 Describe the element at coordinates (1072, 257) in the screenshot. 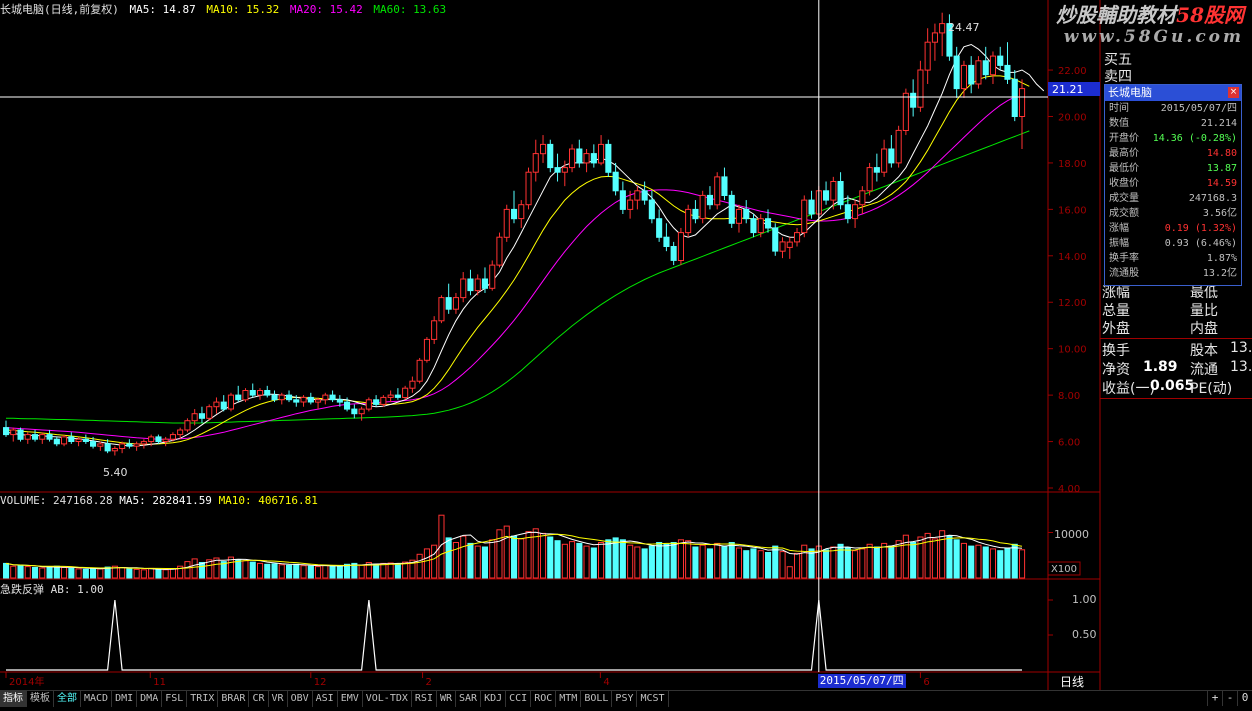

I see `price-tick-label: 14.00` at that location.